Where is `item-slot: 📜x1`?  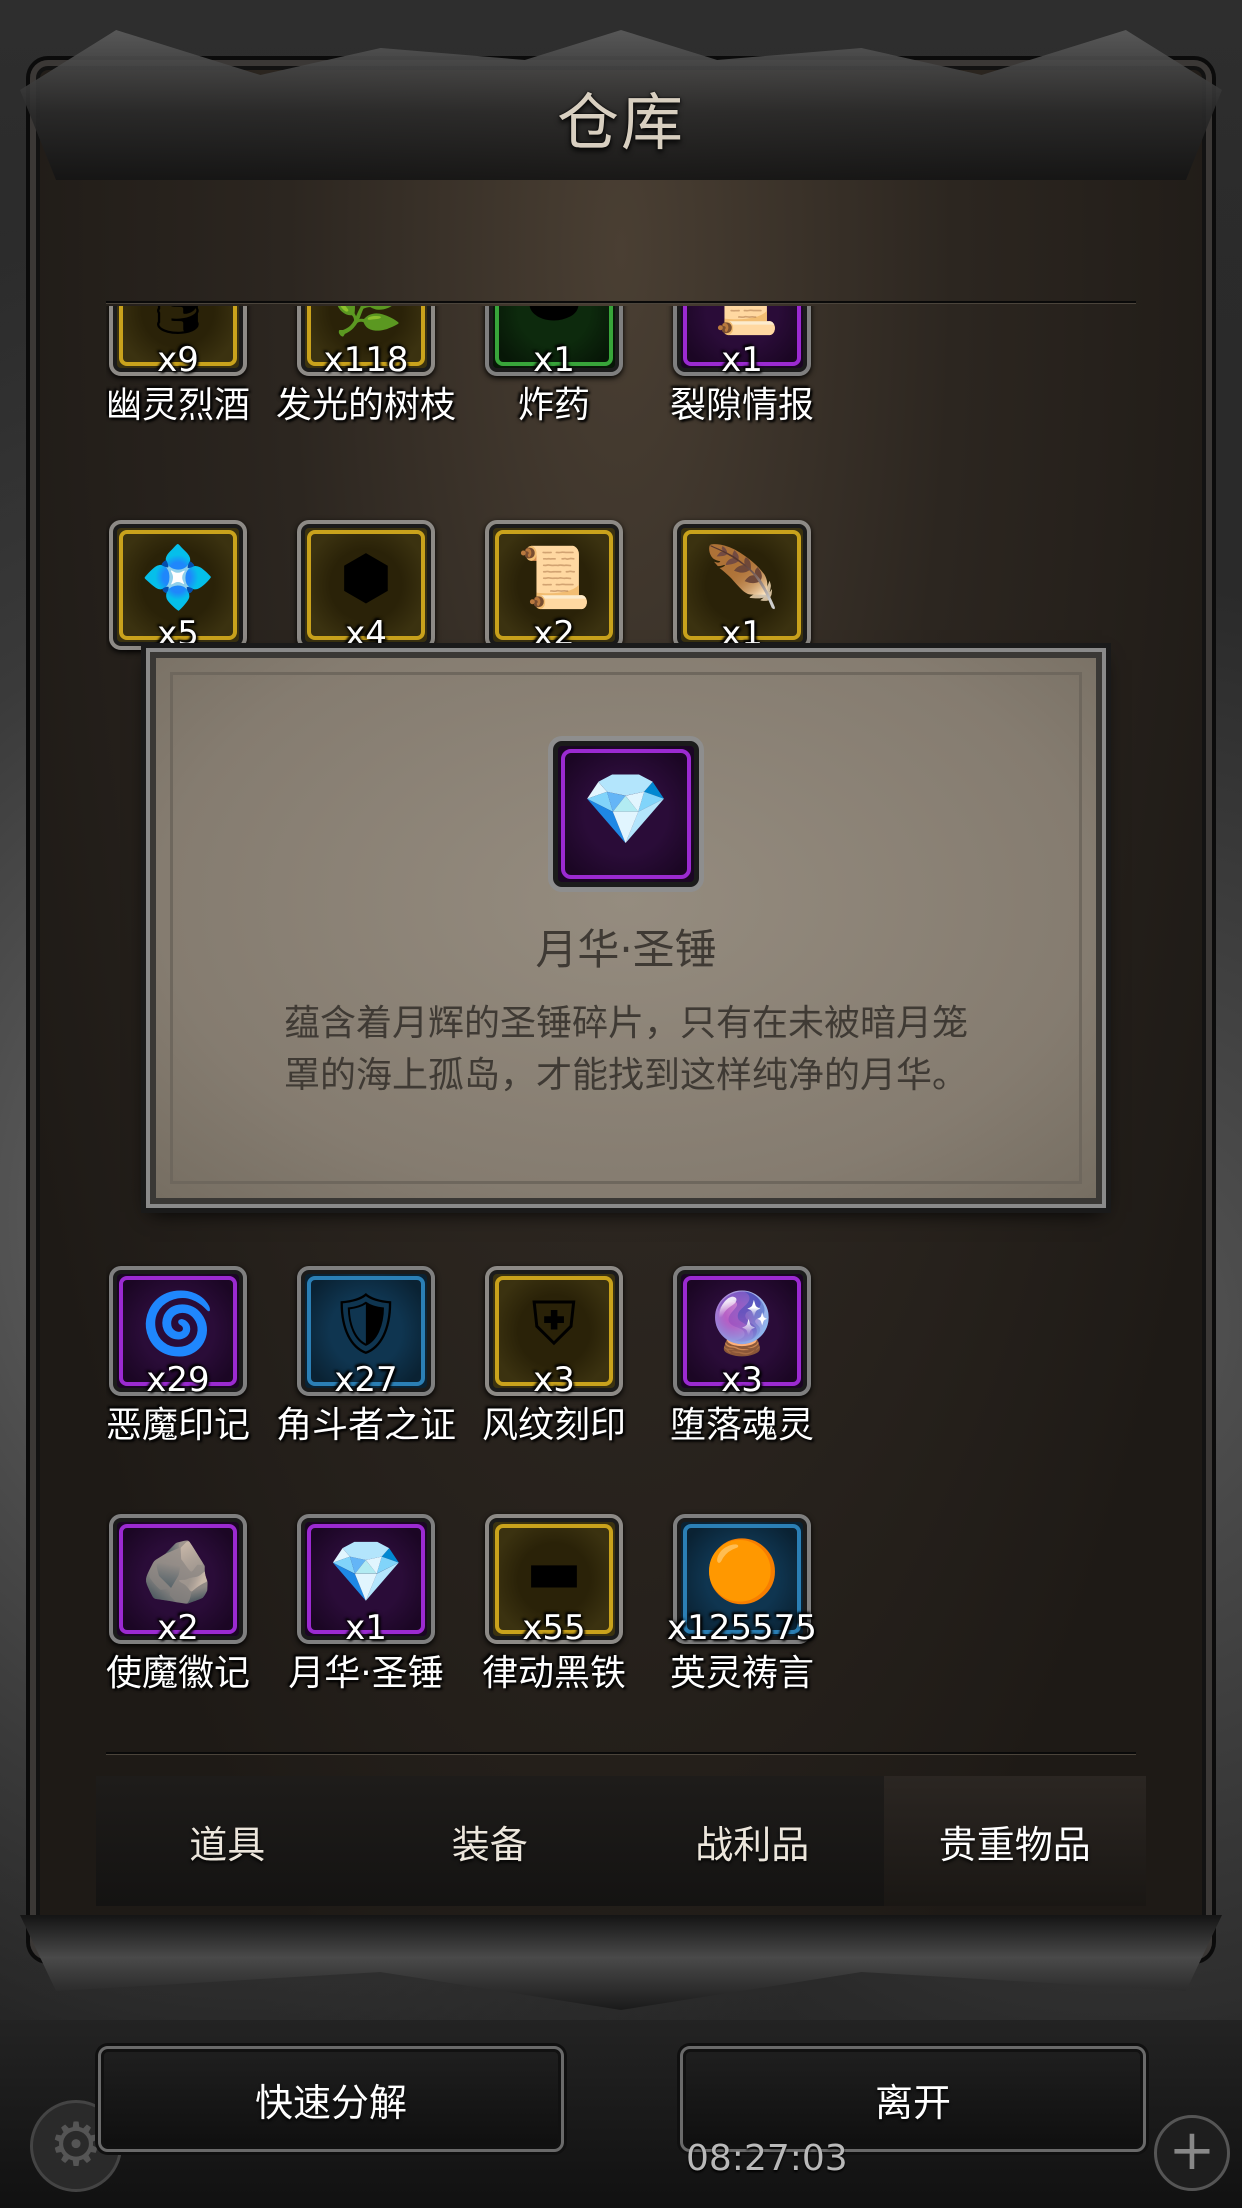
item-slot: 📜x1 is located at coordinates (742, 343).